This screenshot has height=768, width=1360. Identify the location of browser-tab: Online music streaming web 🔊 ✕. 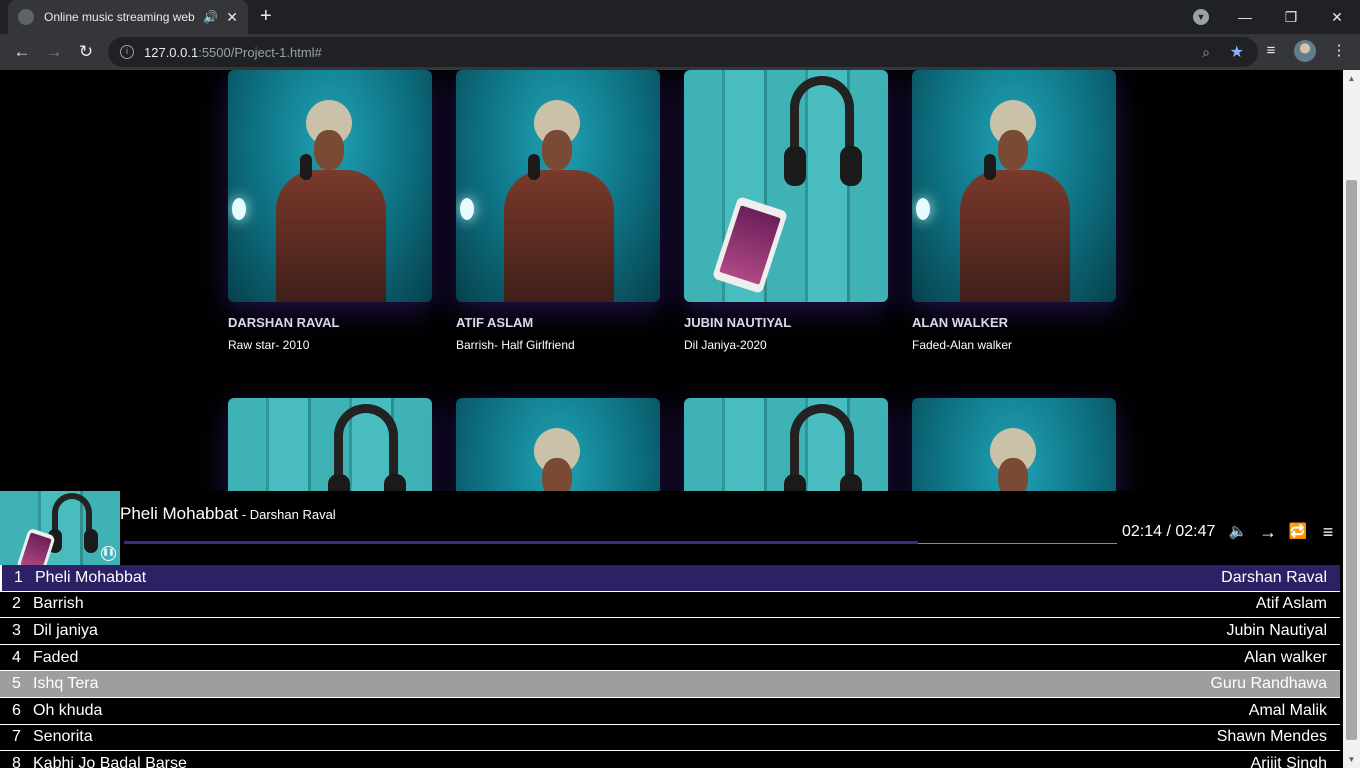
(128, 17).